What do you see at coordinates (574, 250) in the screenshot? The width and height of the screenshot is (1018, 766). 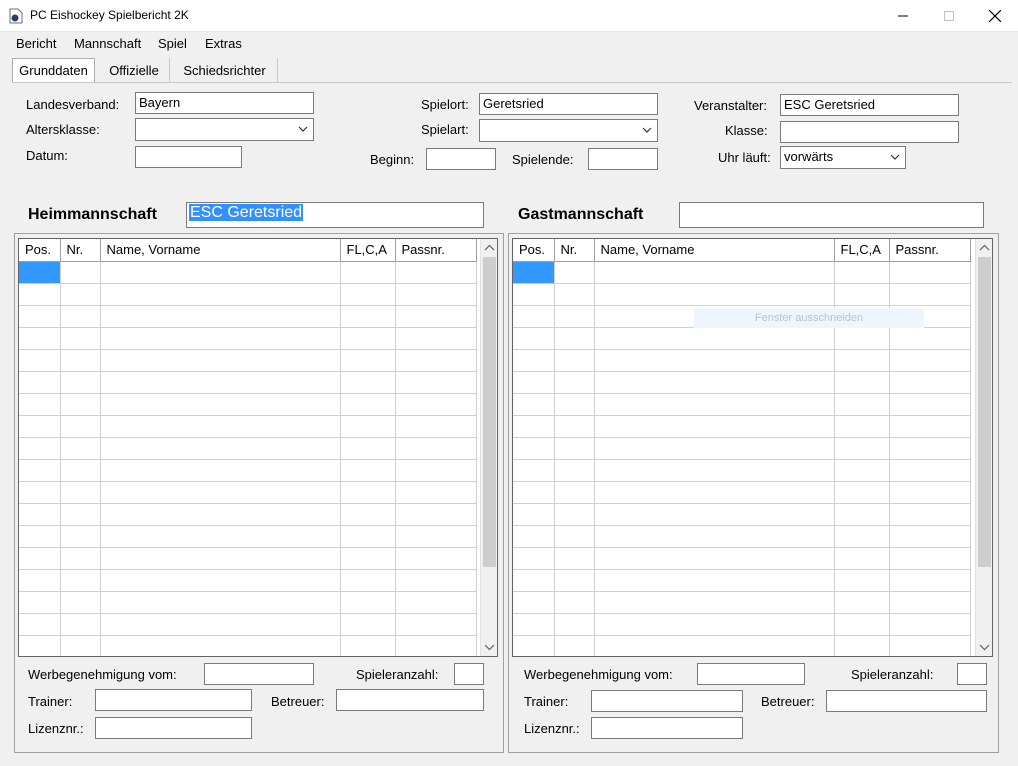 I see `col-nr: Nr.` at bounding box center [574, 250].